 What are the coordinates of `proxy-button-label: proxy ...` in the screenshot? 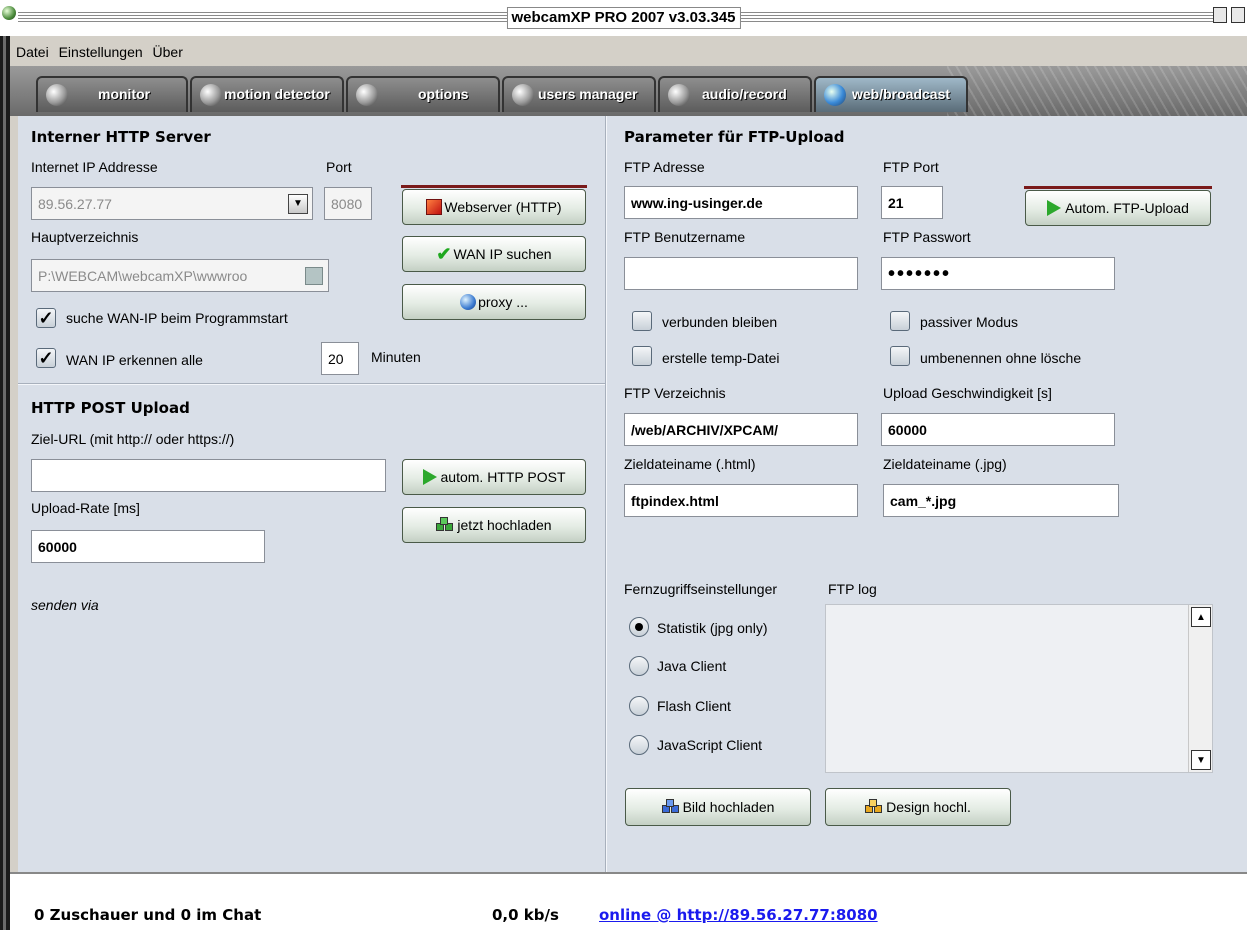 It's located at (503, 302).